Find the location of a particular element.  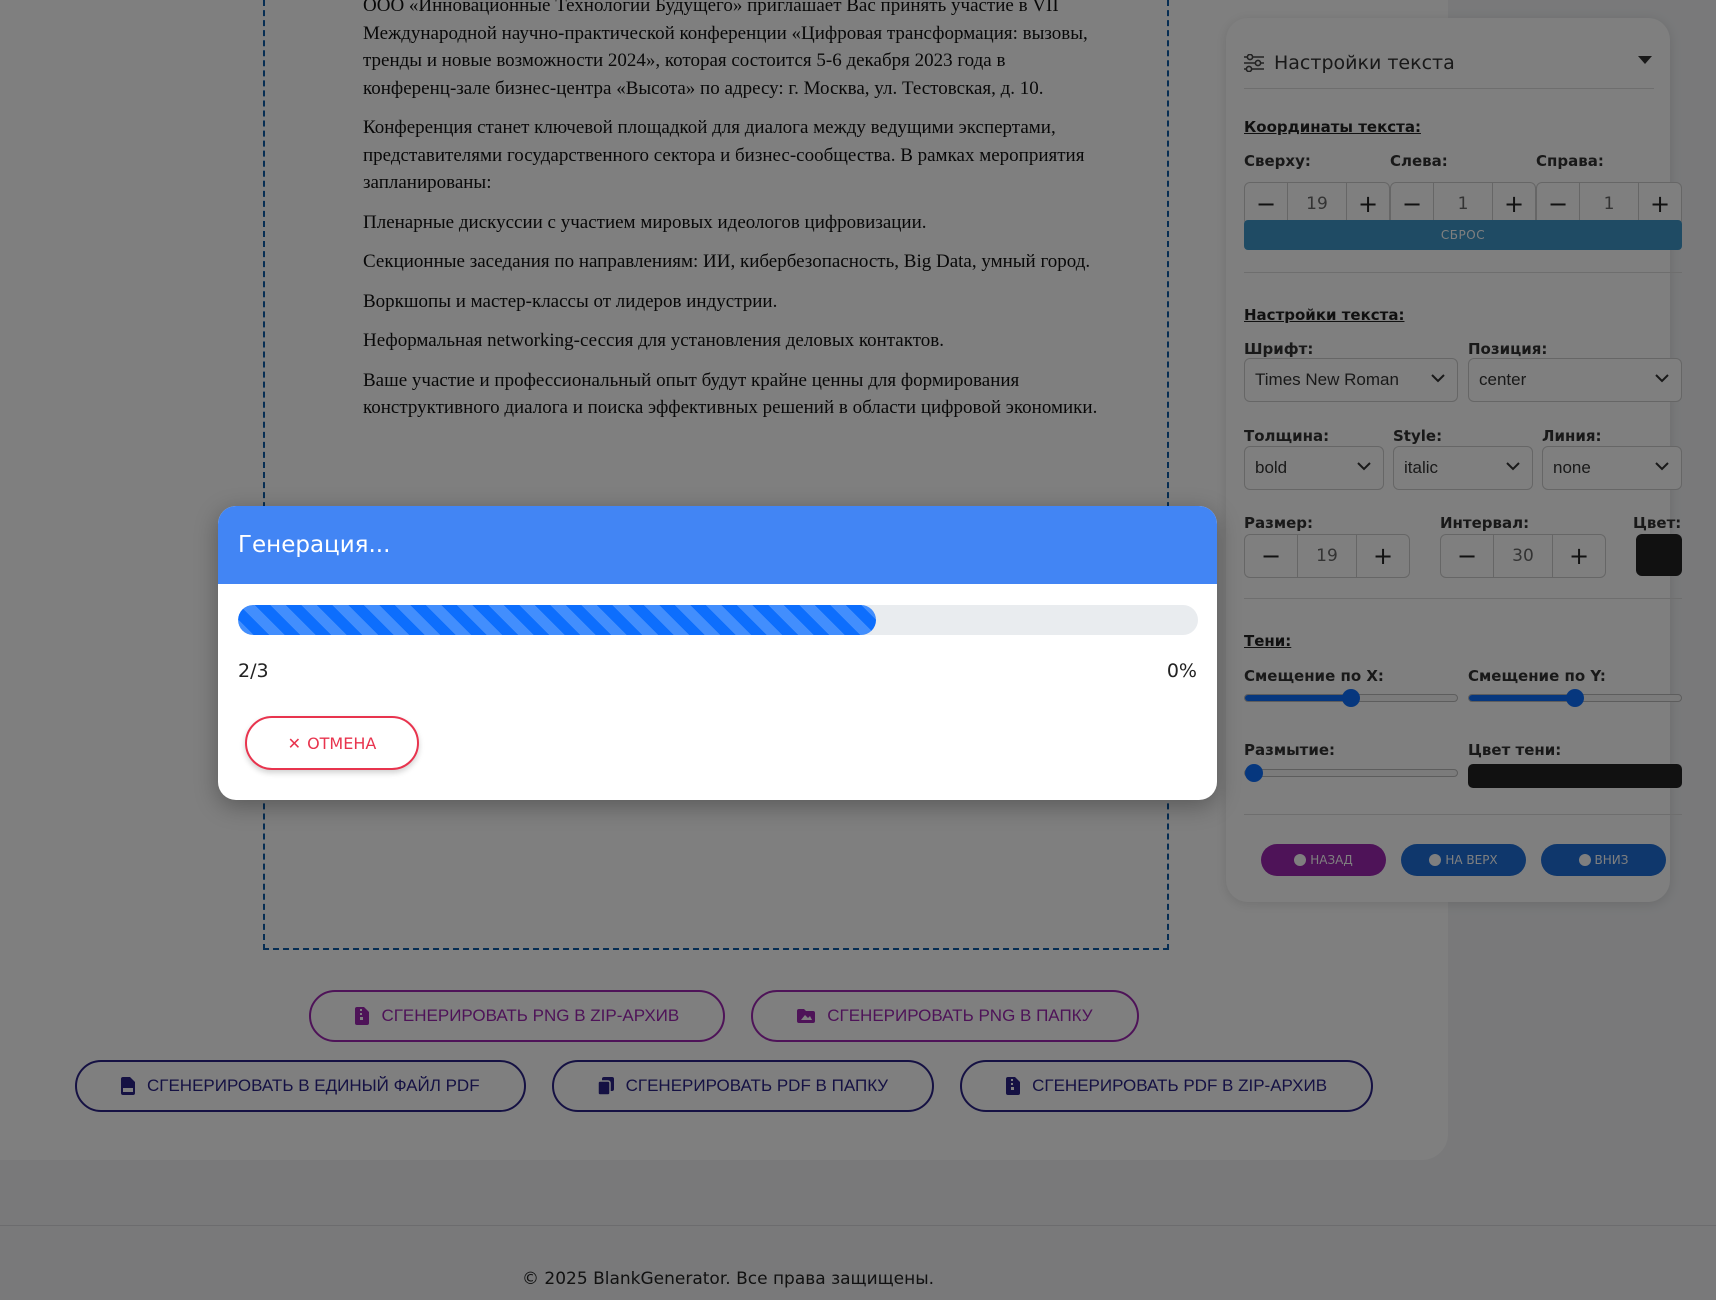

generation-modal: Генерация... 2/3 0% ✕ ОТМЕНА is located at coordinates (717, 653).